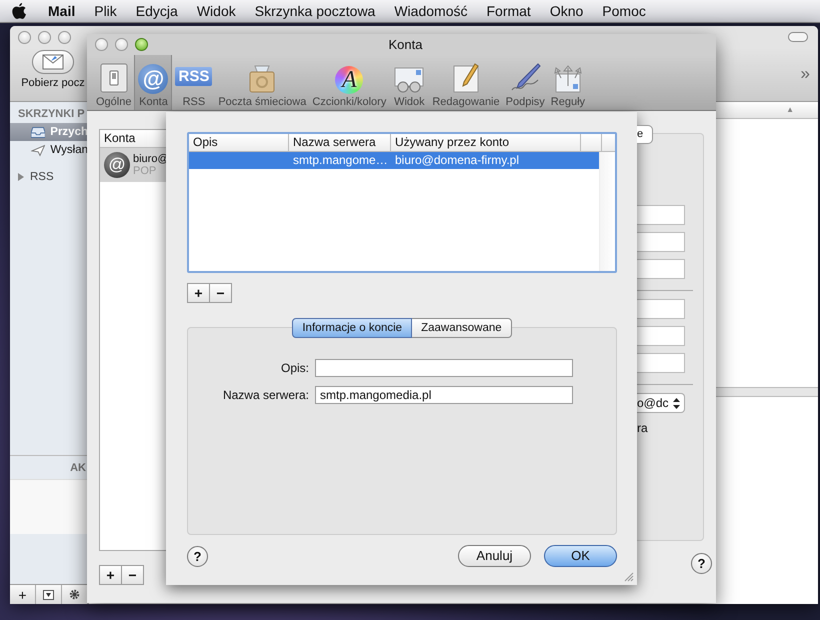 This screenshot has height=620, width=820. Describe the element at coordinates (444, 395) in the screenshot. I see `input-field: smtp.mangomedia.pl` at that location.